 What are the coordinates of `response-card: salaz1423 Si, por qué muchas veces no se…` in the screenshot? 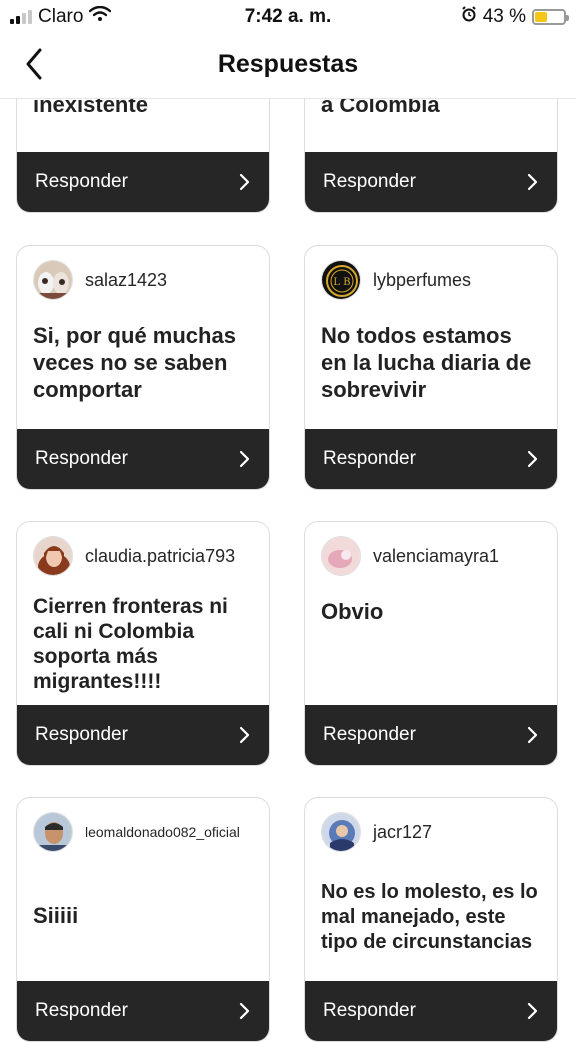 It's located at (143, 367).